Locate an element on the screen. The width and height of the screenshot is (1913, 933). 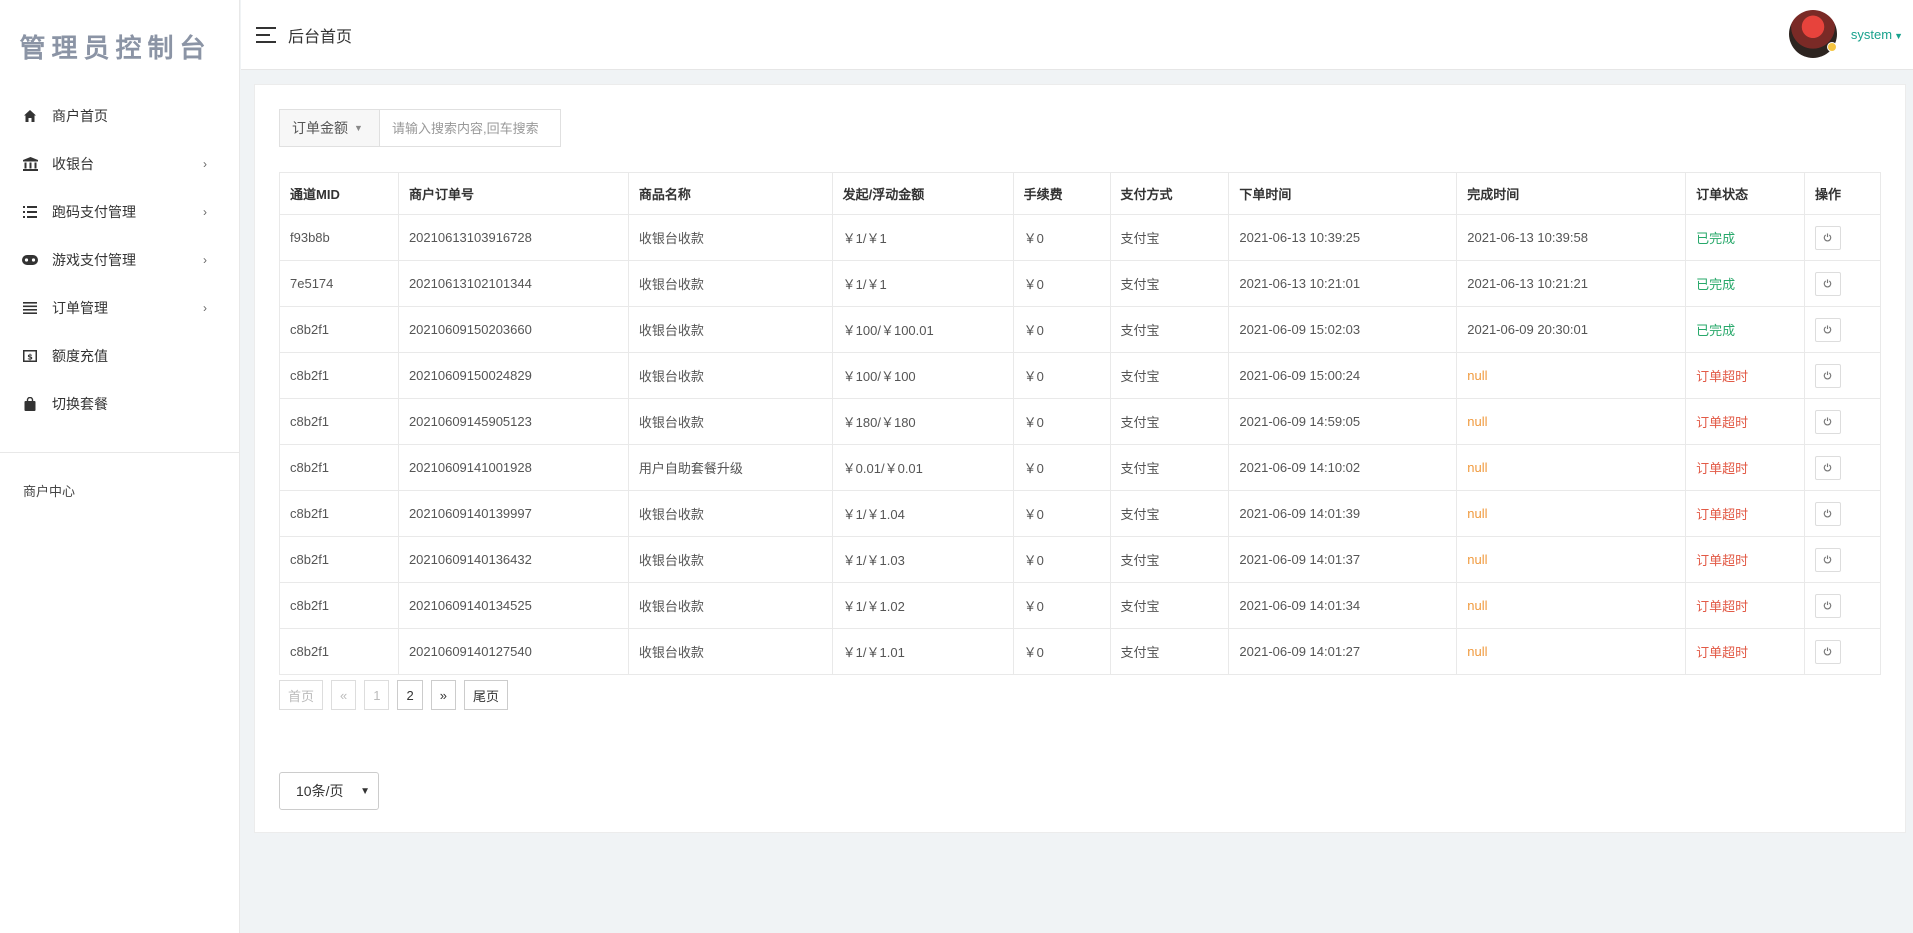
bank-icon is located at coordinates (30, 164).